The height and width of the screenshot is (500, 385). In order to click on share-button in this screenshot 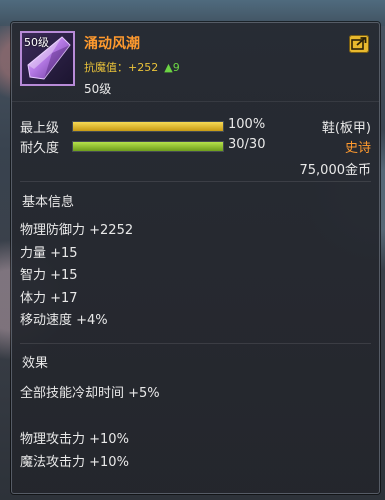, I will do `click(359, 44)`.